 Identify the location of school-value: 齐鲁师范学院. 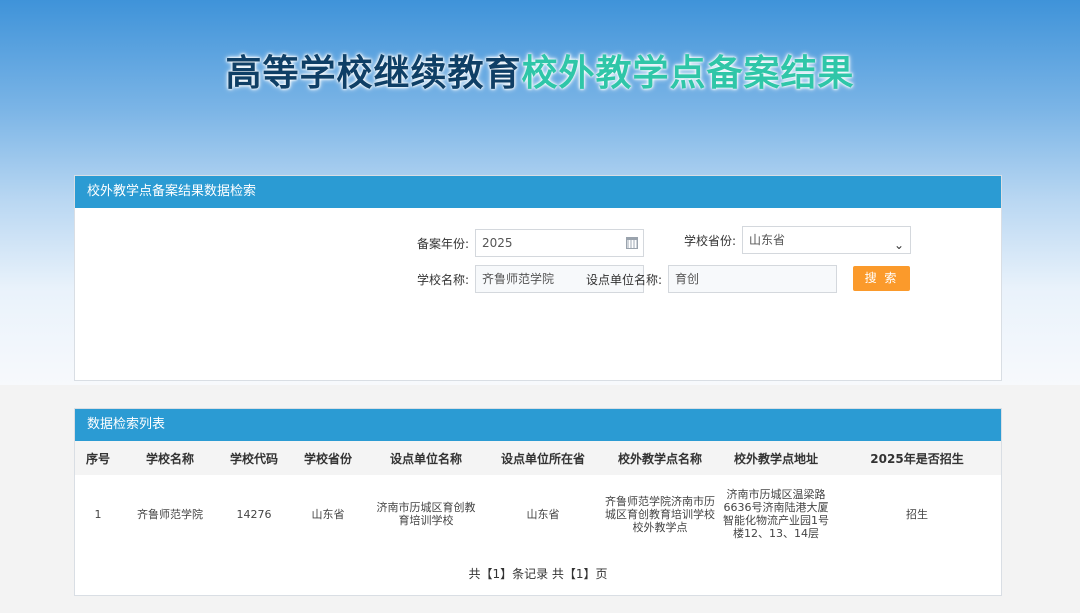
(518, 279).